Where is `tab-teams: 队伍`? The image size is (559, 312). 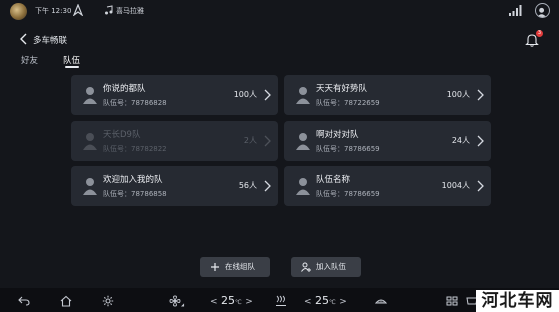
tab-teams: 队伍 is located at coordinates (71, 60).